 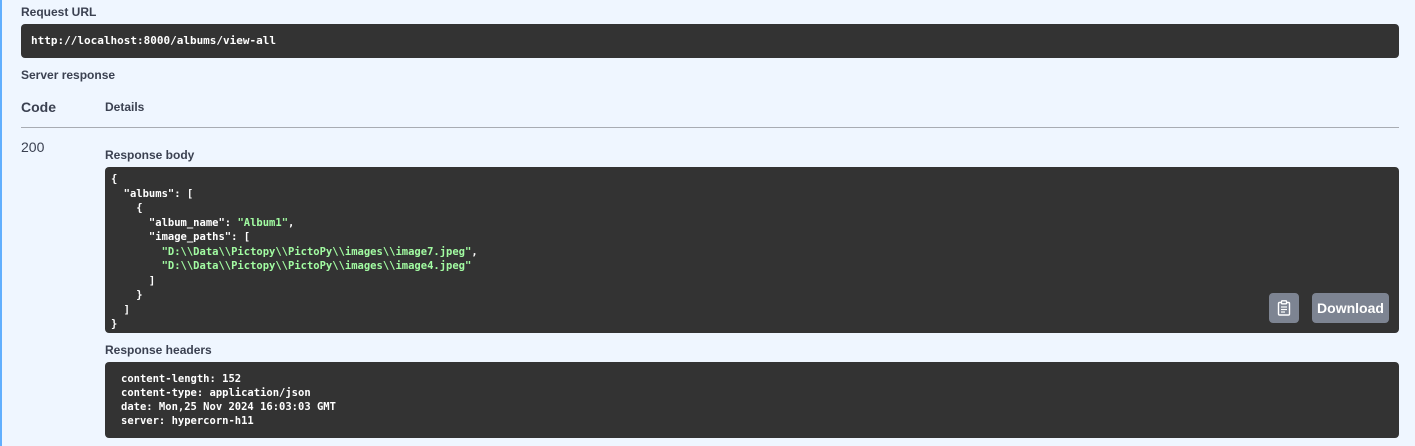 What do you see at coordinates (1, 223) in the screenshot?
I see `left-accent-bar` at bounding box center [1, 223].